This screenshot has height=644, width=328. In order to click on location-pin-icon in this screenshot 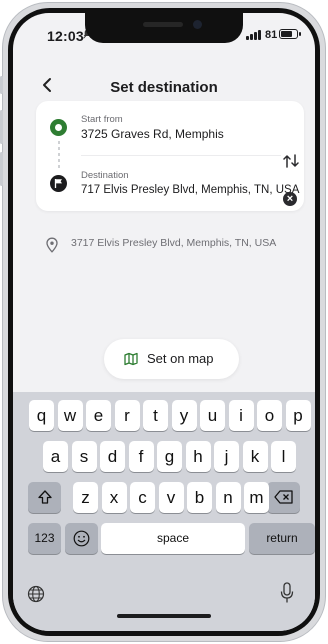, I will do `click(52, 245)`.